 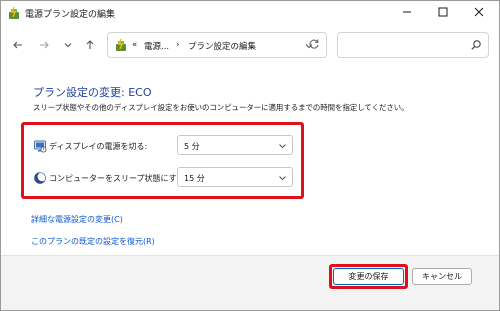 I want to click on power-options-icon, so click(x=121, y=45).